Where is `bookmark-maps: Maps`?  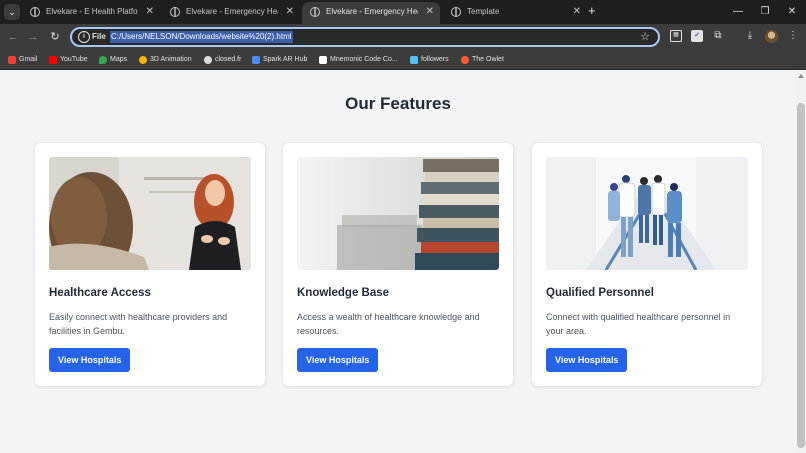
bookmark-maps: Maps is located at coordinates (113, 60).